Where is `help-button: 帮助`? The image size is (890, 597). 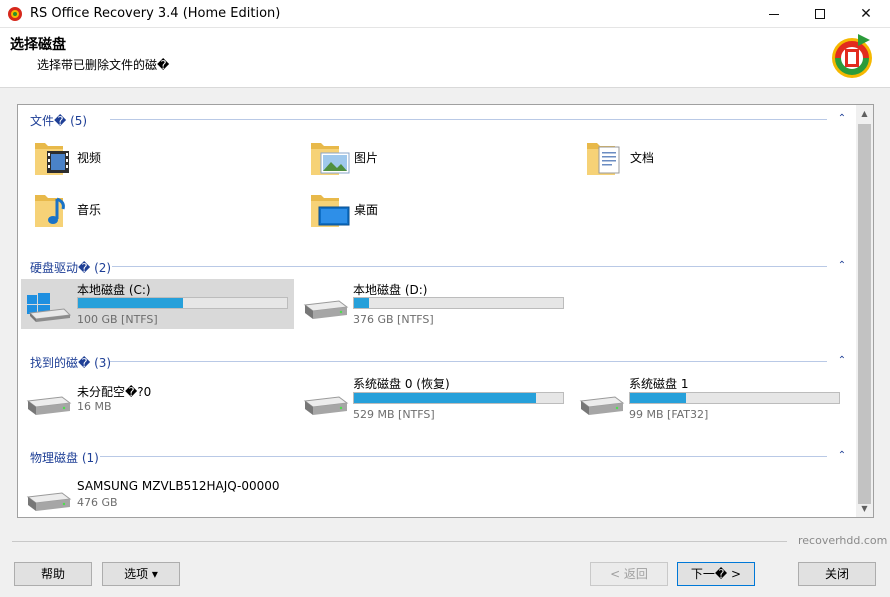 help-button: 帮助 is located at coordinates (53, 574).